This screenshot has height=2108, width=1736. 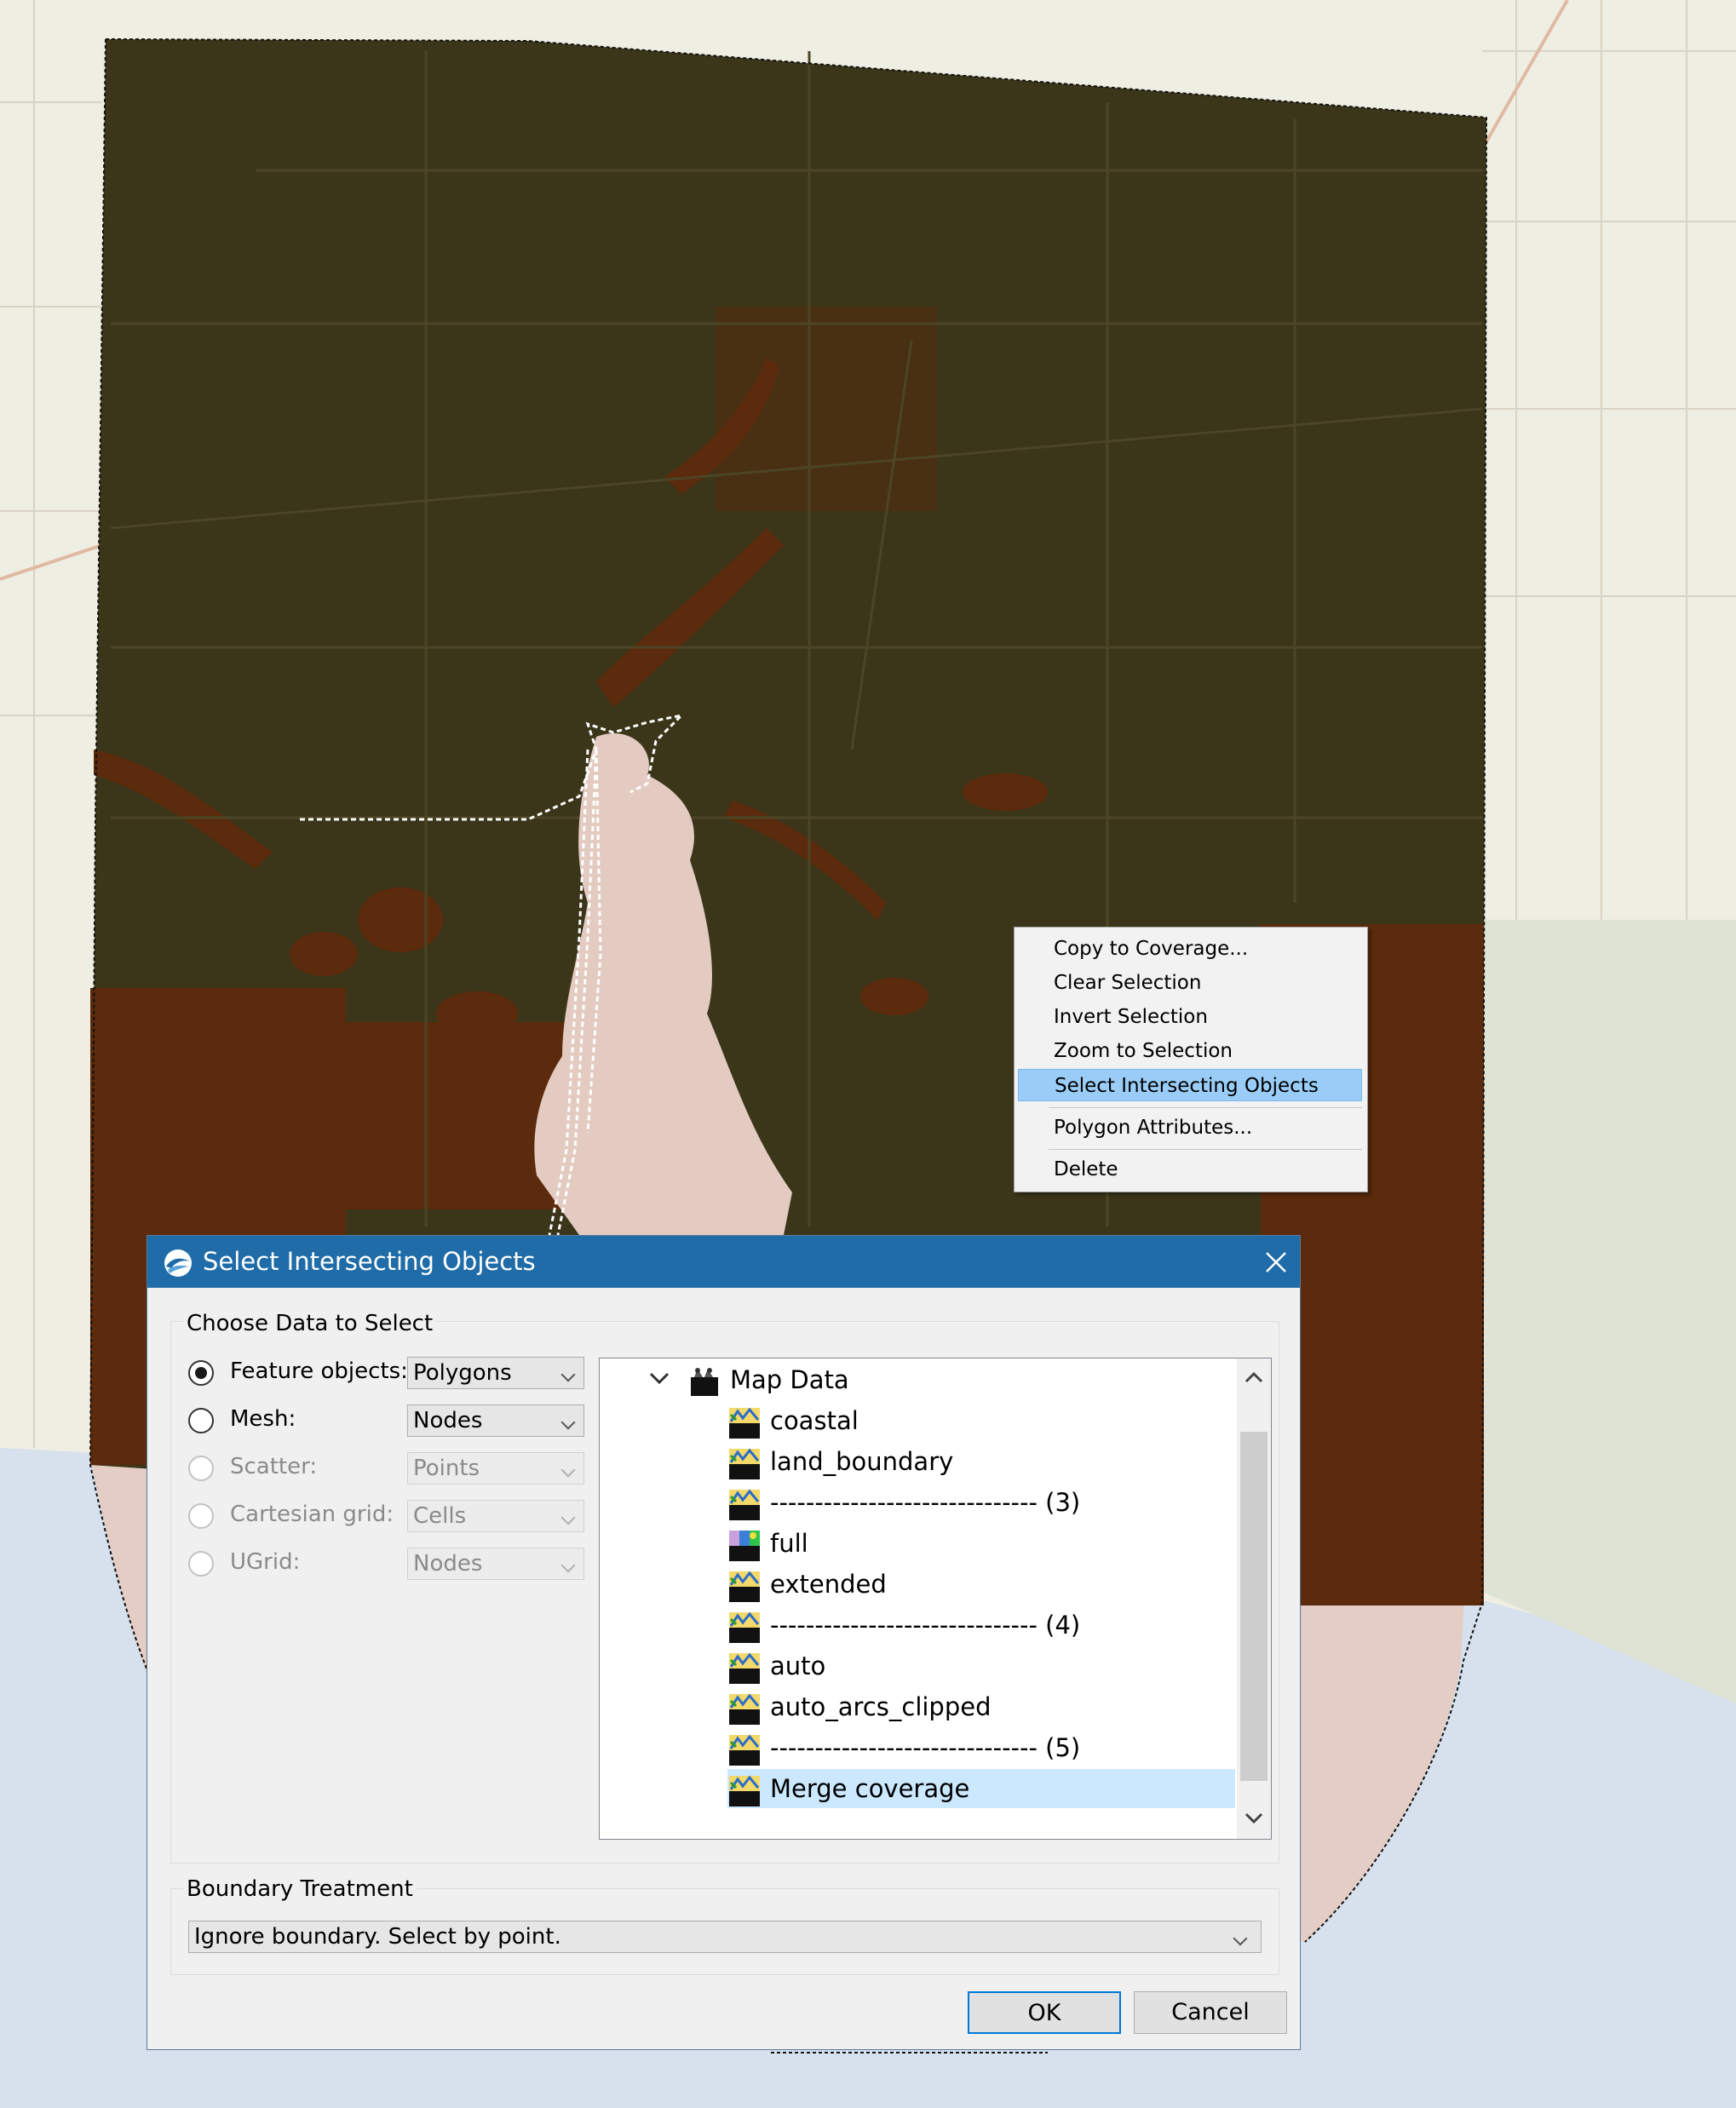 What do you see at coordinates (1044, 2012) in the screenshot?
I see `ok-button: OK` at bounding box center [1044, 2012].